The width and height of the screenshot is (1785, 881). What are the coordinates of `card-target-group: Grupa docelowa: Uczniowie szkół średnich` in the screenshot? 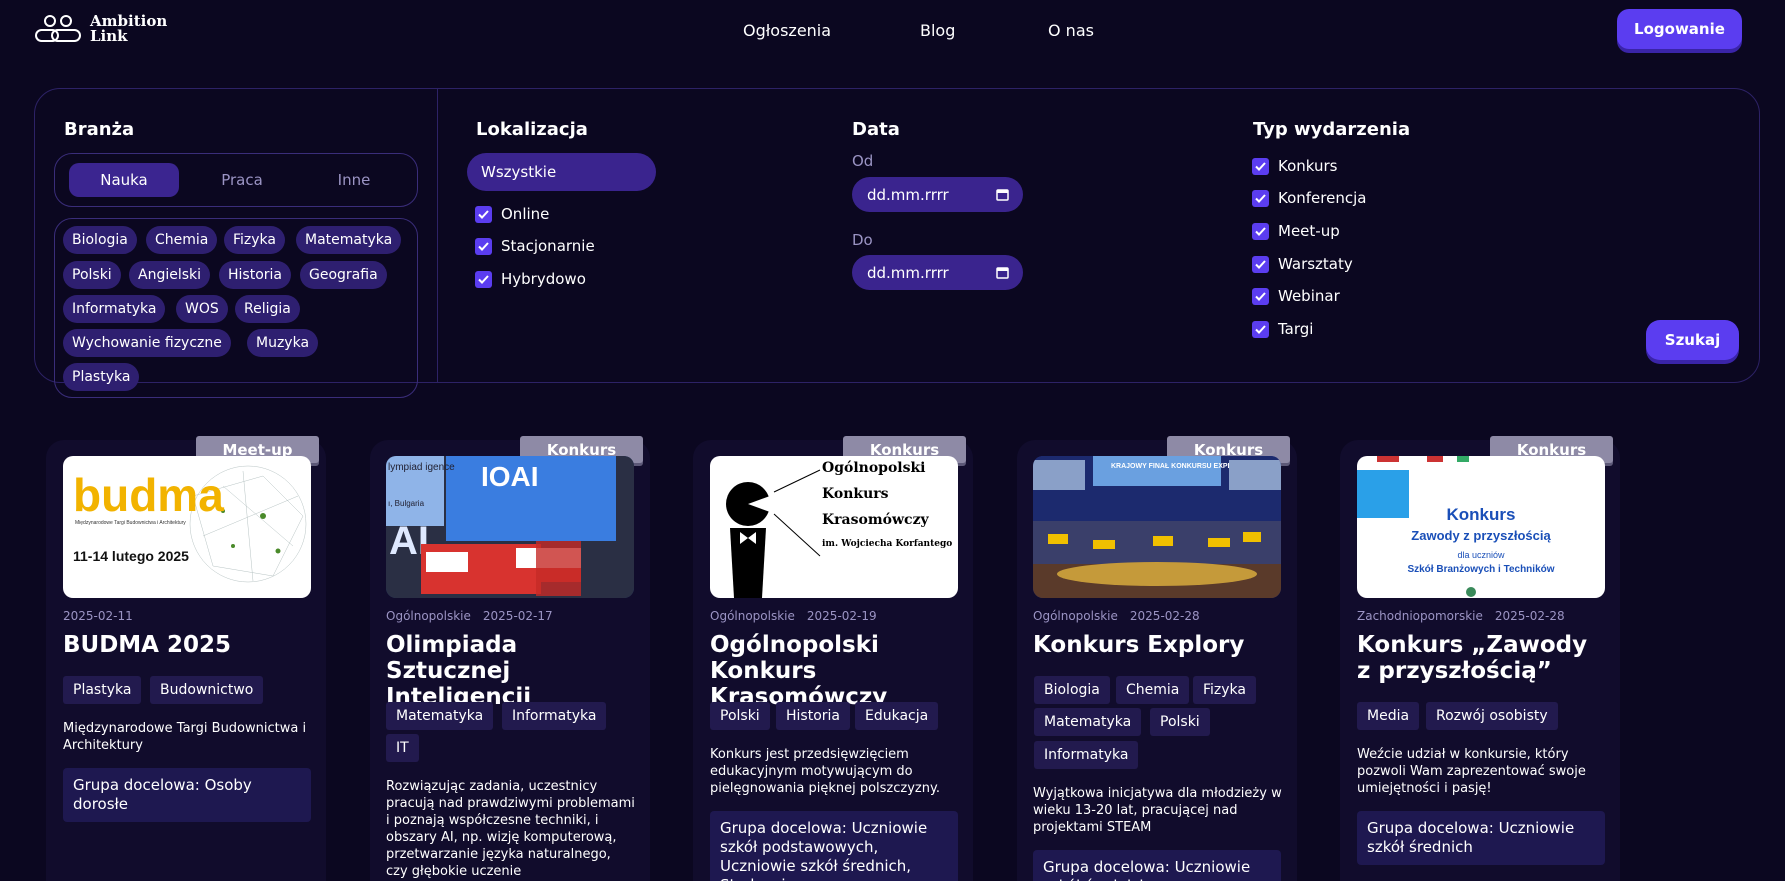 It's located at (1481, 838).